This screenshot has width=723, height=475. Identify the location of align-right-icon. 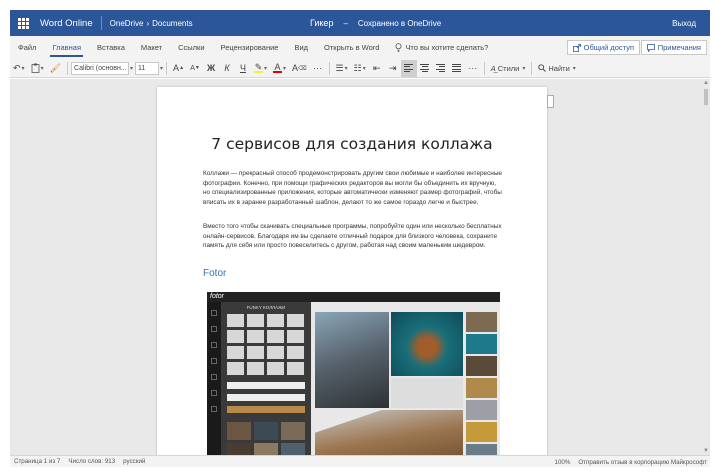
(441, 68).